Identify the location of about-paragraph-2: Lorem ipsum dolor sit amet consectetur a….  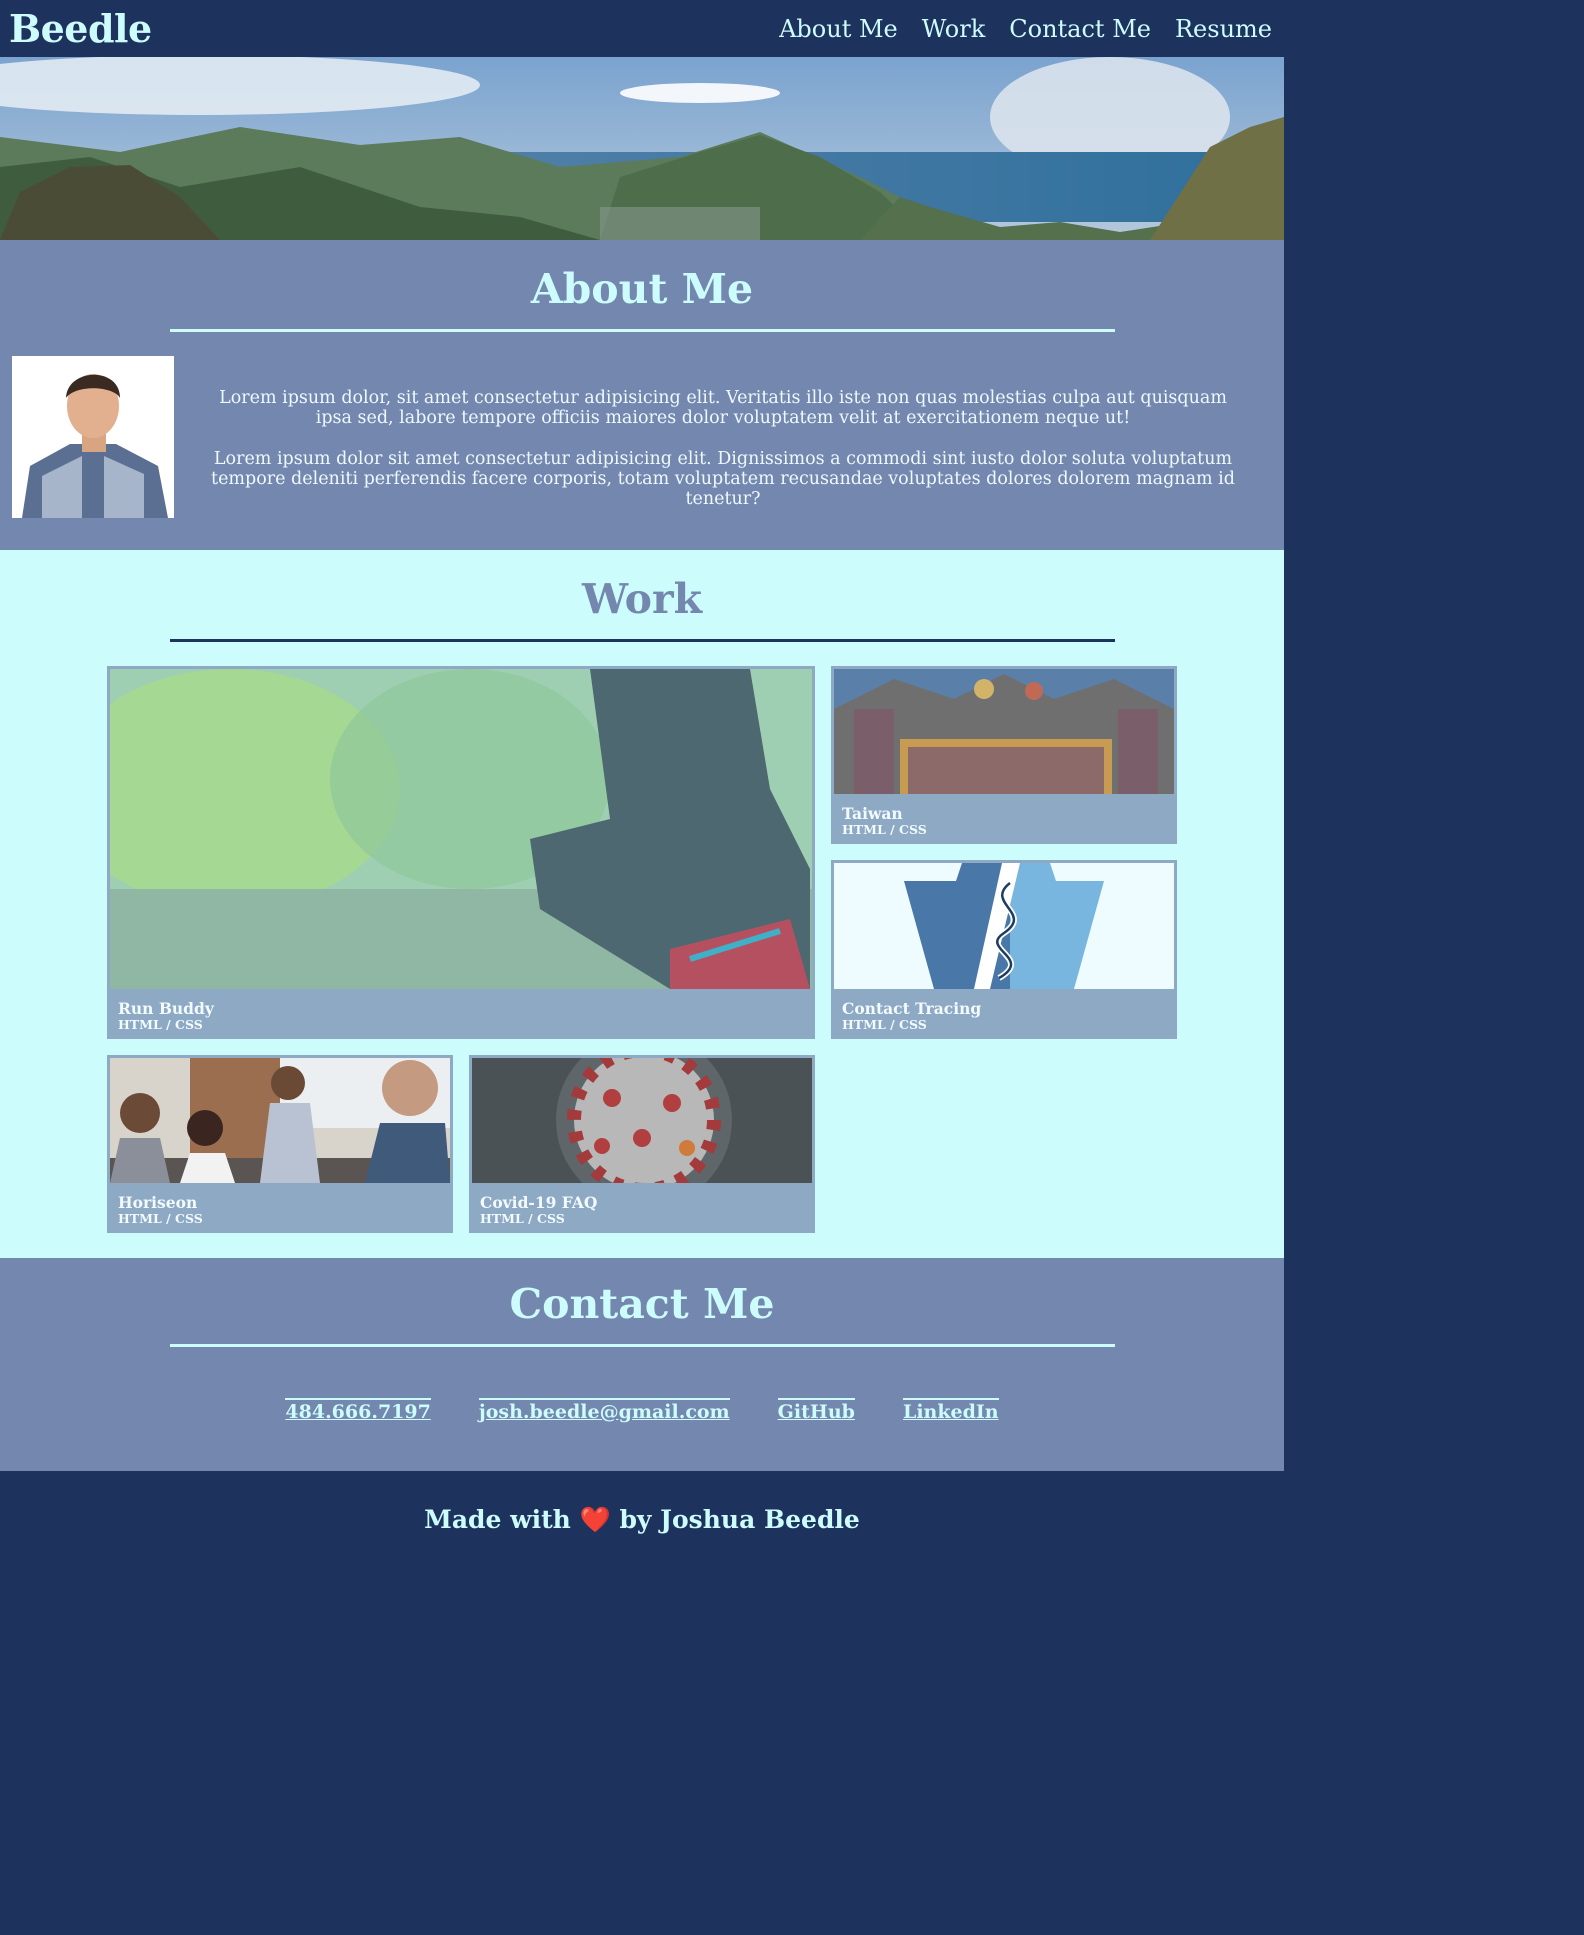
(723, 479).